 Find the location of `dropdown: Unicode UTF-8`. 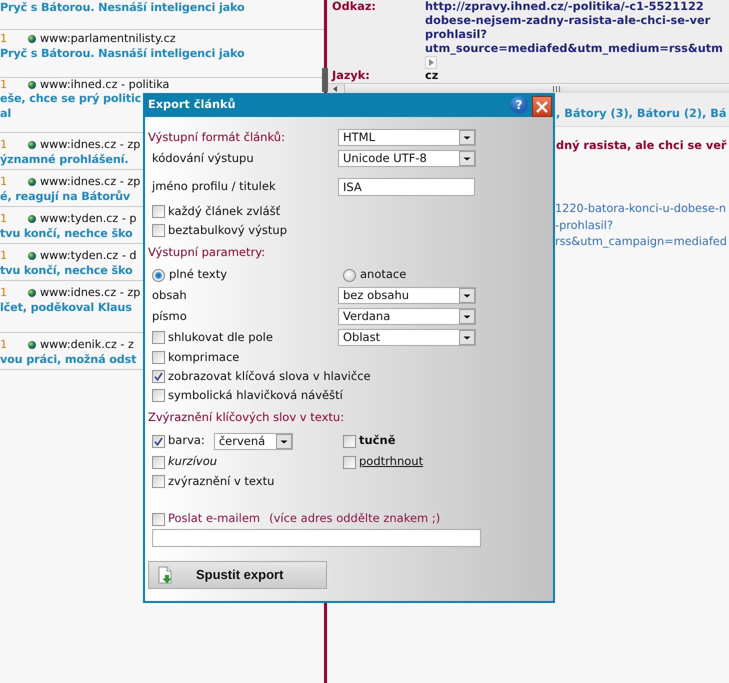

dropdown: Unicode UTF-8 is located at coordinates (407, 158).